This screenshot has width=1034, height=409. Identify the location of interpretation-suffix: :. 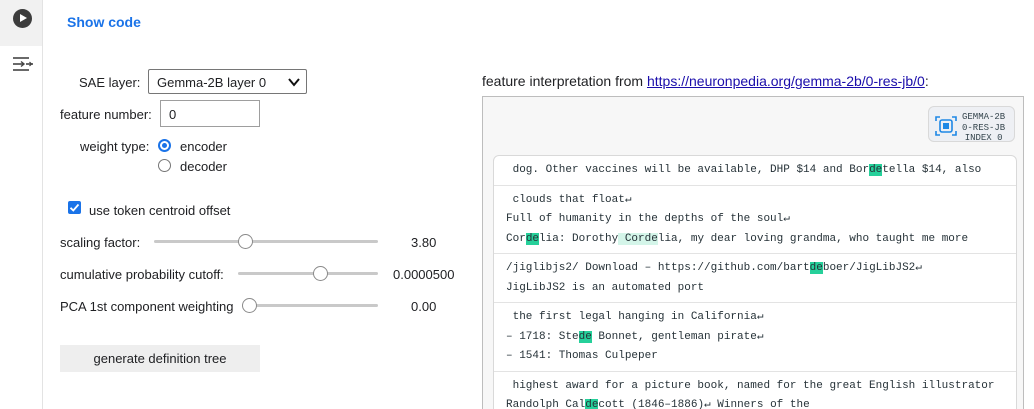
(926, 81).